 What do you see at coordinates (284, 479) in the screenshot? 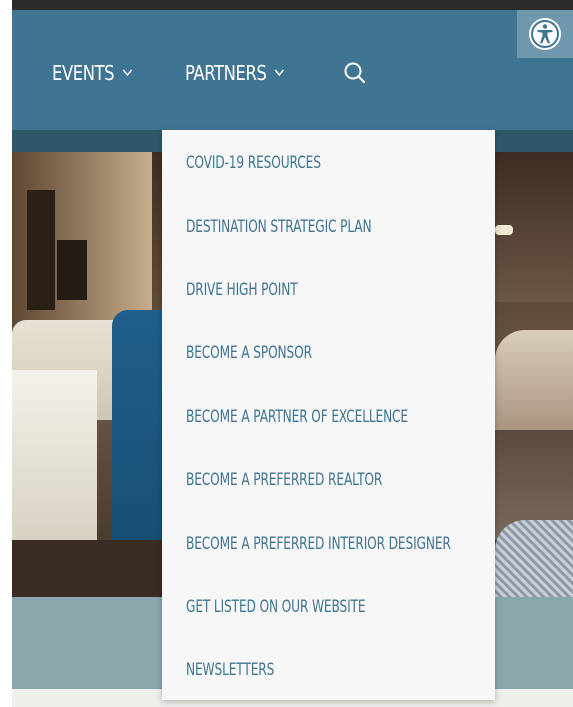
I see `menu-item-become-preferred-realtor: BECOME A PREFERRED REALTOR` at bounding box center [284, 479].